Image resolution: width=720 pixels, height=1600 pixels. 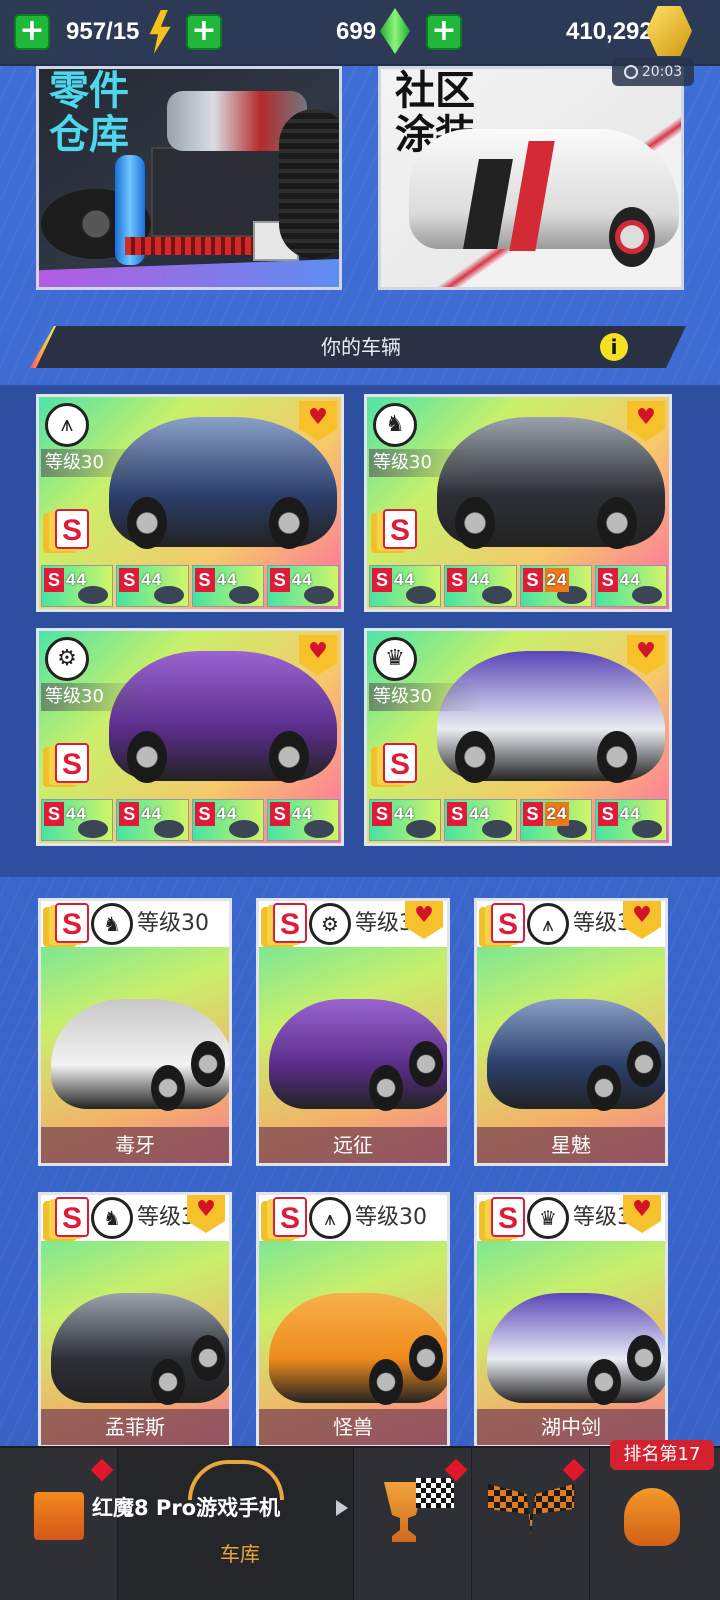 I want to click on car-name: 孟菲斯, so click(x=135, y=1427).